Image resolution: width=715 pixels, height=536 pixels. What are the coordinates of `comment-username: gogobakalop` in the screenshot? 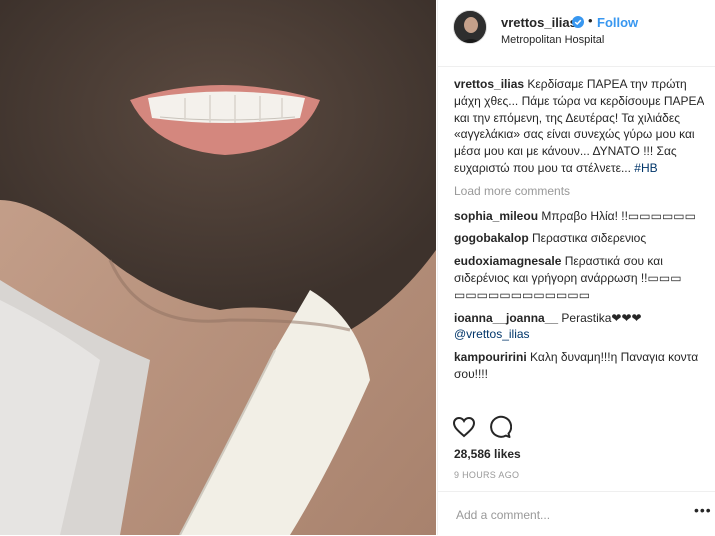 It's located at (491, 238).